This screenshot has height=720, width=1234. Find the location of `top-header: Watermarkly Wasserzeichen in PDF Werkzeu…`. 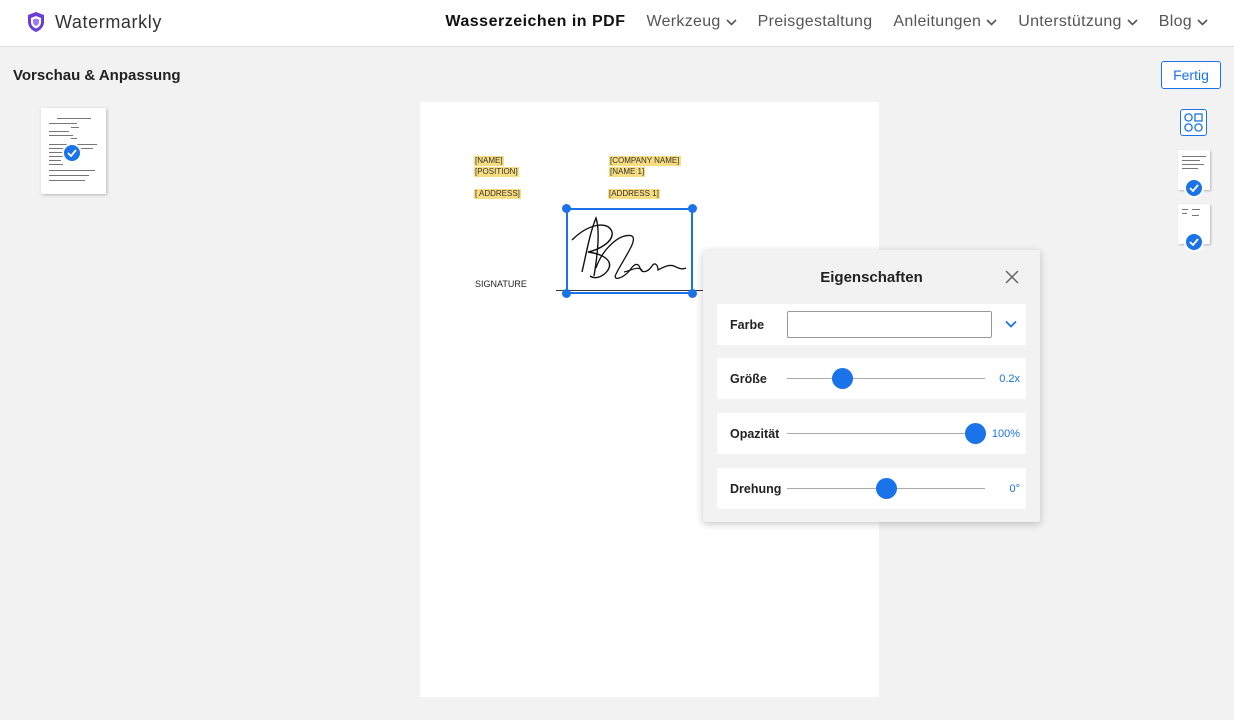

top-header: Watermarkly Wasserzeichen in PDF Werkzeu… is located at coordinates (617, 23).